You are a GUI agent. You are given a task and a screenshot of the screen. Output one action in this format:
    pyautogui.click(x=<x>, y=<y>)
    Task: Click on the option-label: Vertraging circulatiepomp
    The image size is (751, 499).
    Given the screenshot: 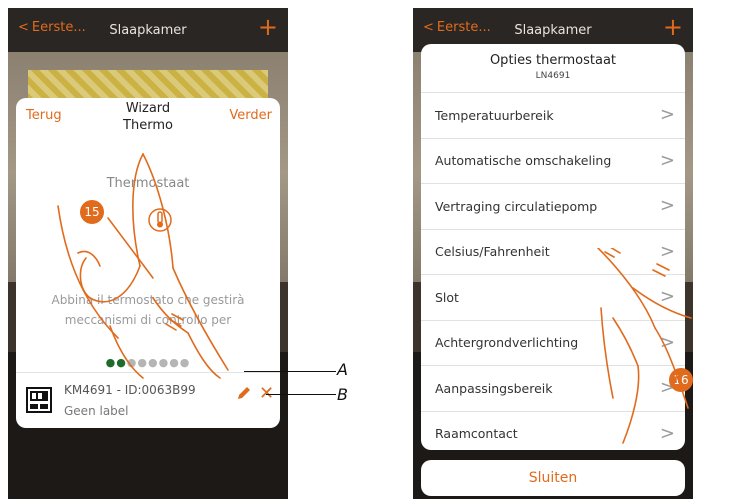 What is the action you would take?
    pyautogui.click(x=516, y=206)
    